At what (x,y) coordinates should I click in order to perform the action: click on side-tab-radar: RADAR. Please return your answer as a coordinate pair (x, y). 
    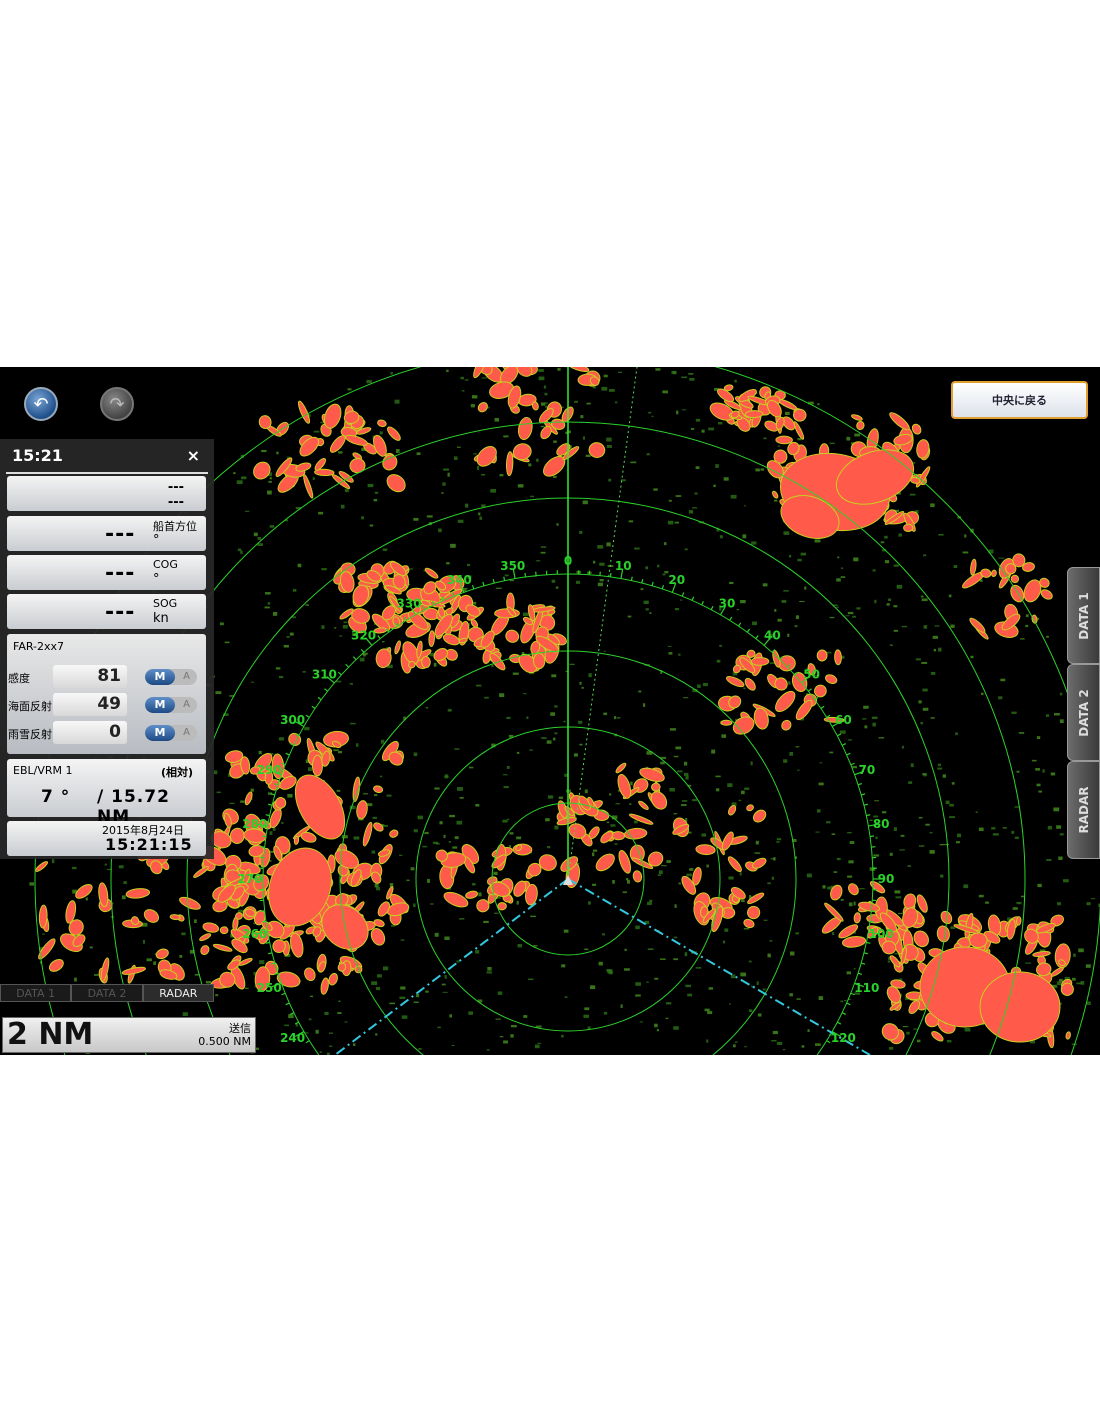
    Looking at the image, I should click on (1083, 810).